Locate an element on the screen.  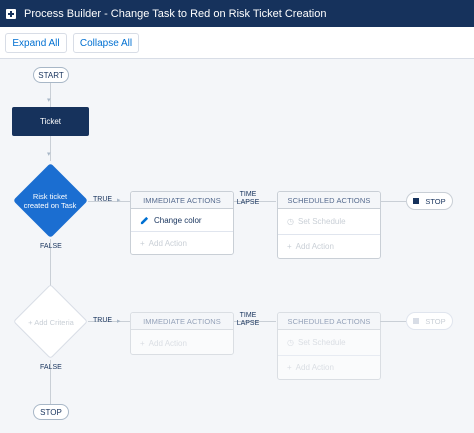
expand-all-button: Expand All is located at coordinates (36, 43).